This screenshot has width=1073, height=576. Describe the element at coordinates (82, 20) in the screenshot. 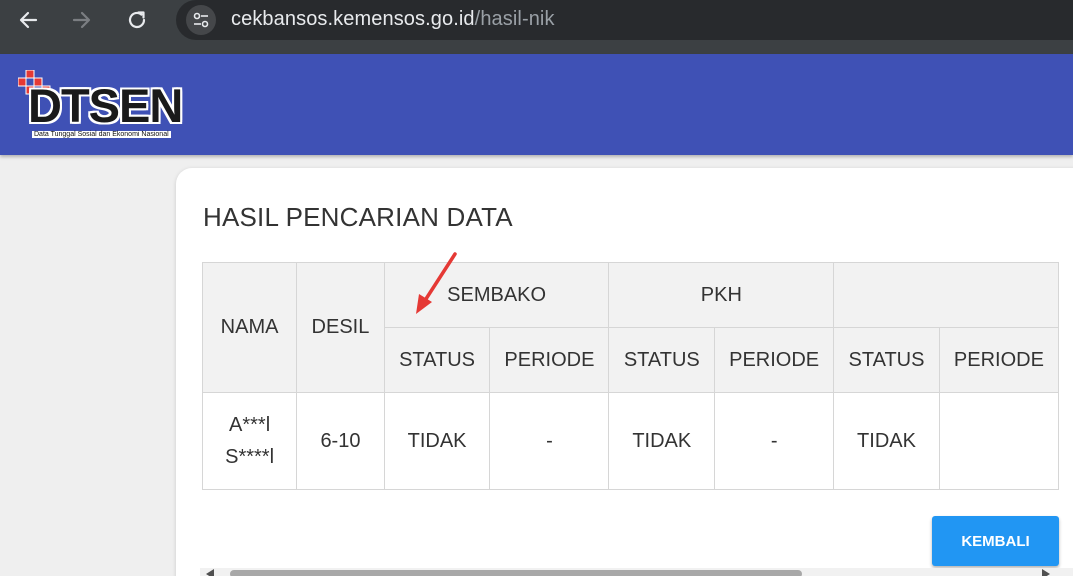

I see `forward-arrow-icon` at that location.